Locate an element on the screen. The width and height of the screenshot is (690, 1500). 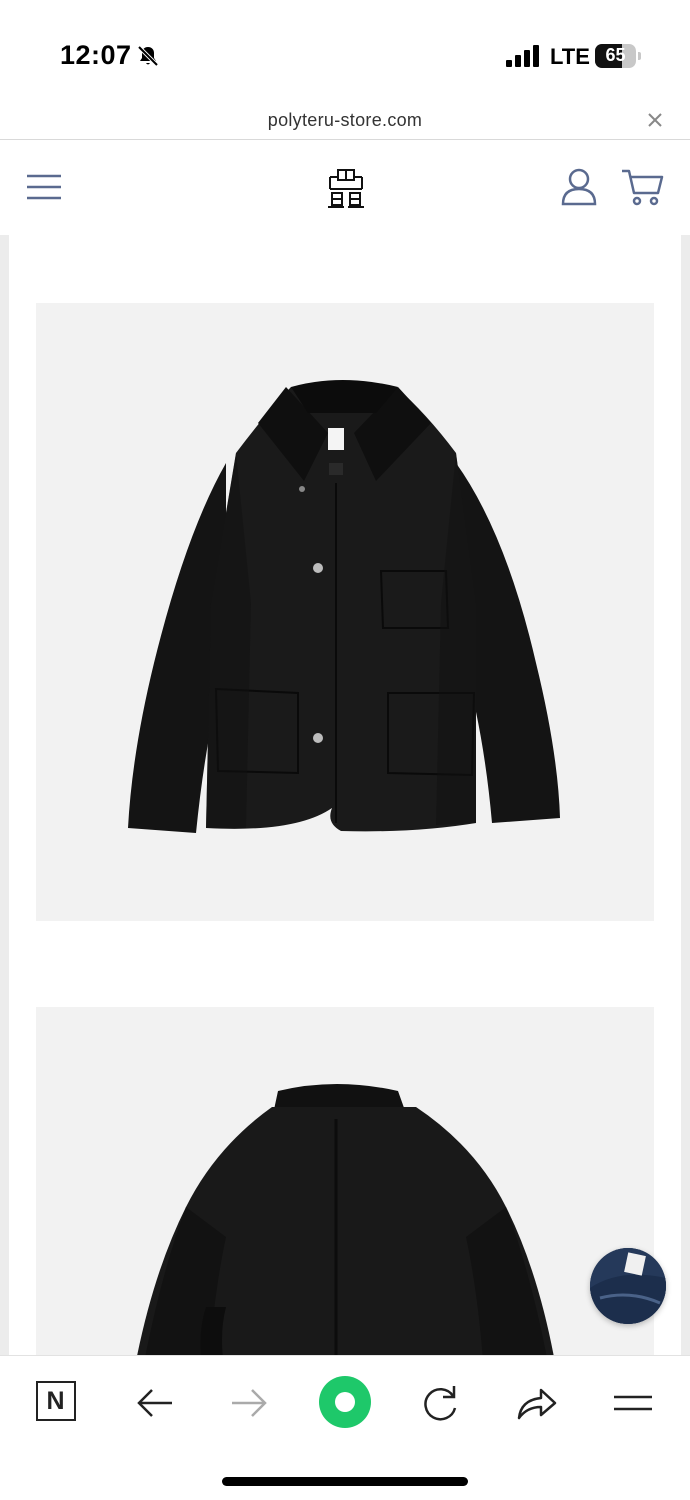
account-icon is located at coordinates (579, 187).